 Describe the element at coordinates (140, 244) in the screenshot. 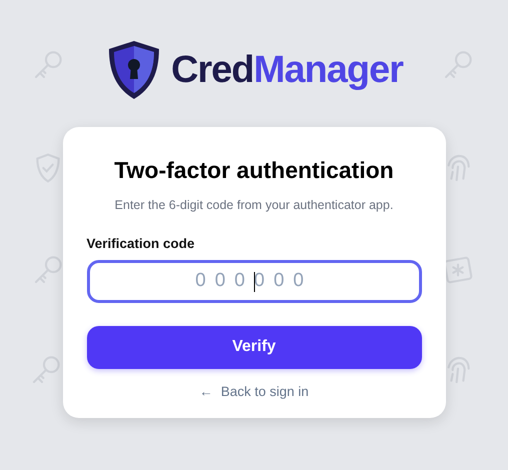

I see `field-label: Verification code` at that location.